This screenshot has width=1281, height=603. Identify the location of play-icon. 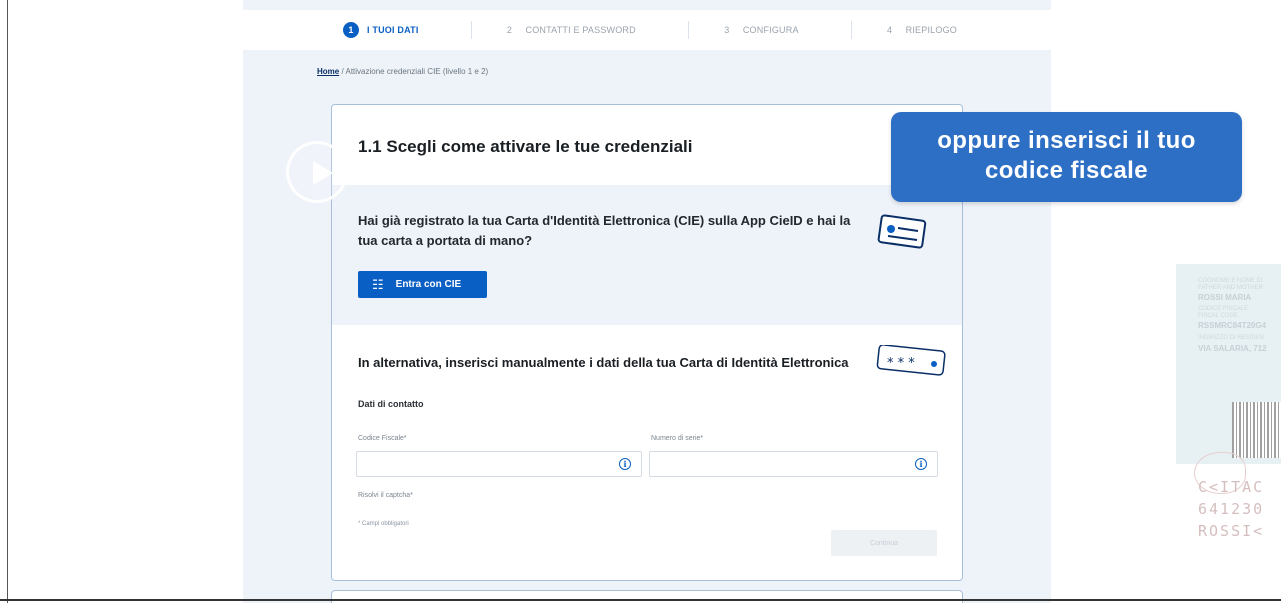
(317, 172).